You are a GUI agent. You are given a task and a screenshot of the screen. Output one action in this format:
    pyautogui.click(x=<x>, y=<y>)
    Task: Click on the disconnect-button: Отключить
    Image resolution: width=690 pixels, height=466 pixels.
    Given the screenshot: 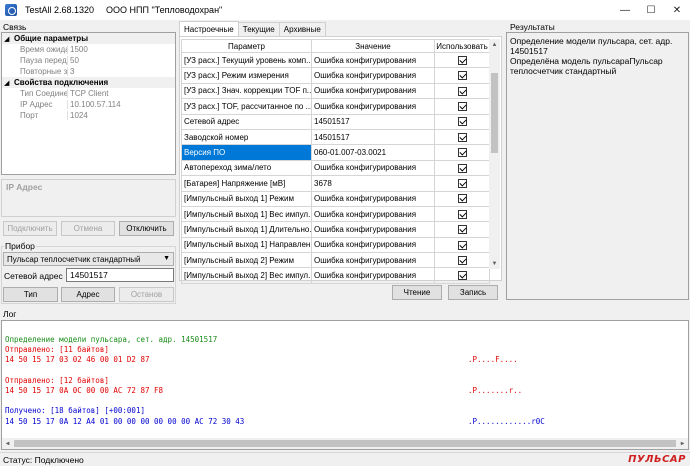 What is the action you would take?
    pyautogui.click(x=146, y=228)
    